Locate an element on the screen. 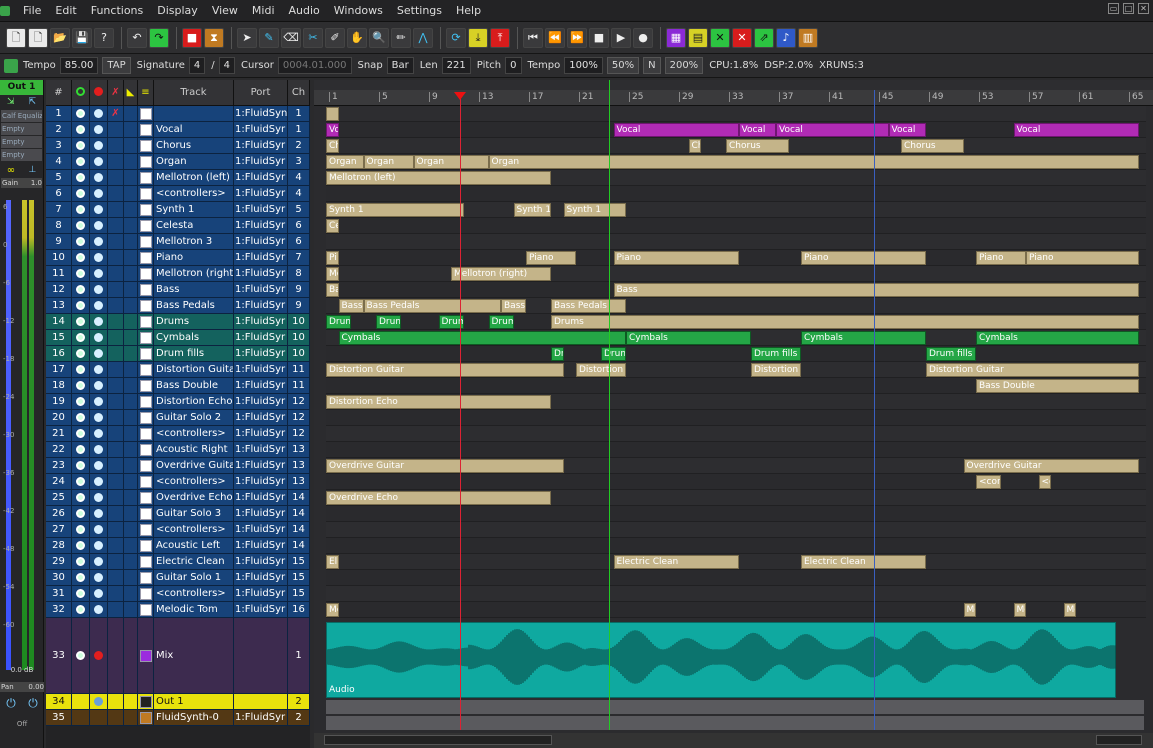 This screenshot has height=748, width=1153. midi-part: Mellotron (left) is located at coordinates (438, 178).